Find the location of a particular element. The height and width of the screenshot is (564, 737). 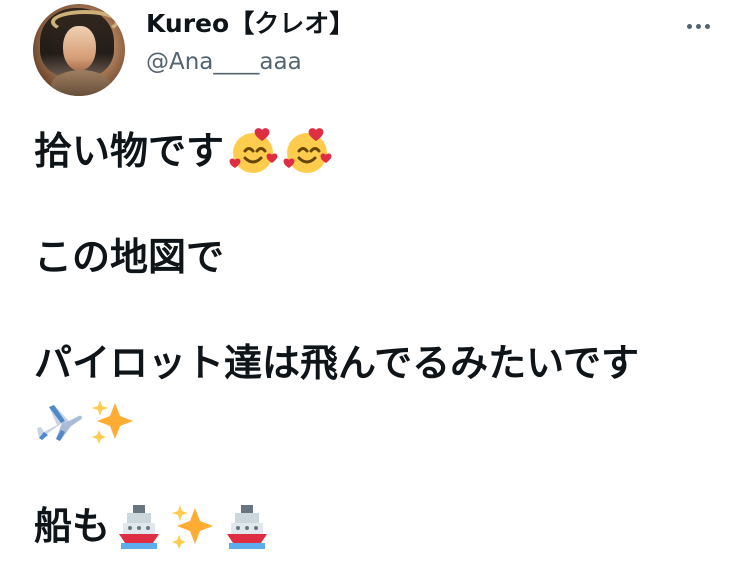

tweet-line: パイロット達は飛んでるみたいです is located at coordinates (336, 363).